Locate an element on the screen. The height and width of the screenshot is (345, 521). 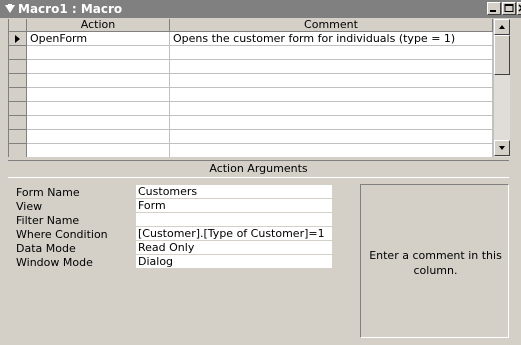
scroll-up-button is located at coordinates (502, 27).